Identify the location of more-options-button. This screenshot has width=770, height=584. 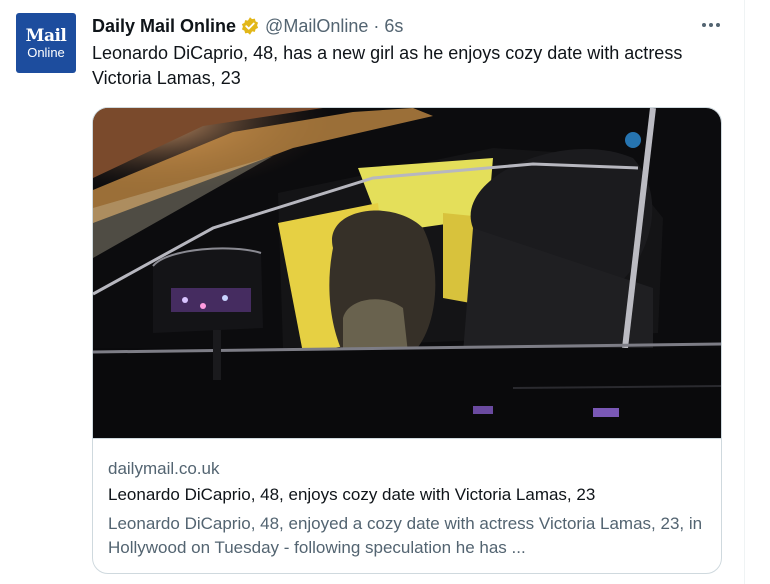
(711, 25).